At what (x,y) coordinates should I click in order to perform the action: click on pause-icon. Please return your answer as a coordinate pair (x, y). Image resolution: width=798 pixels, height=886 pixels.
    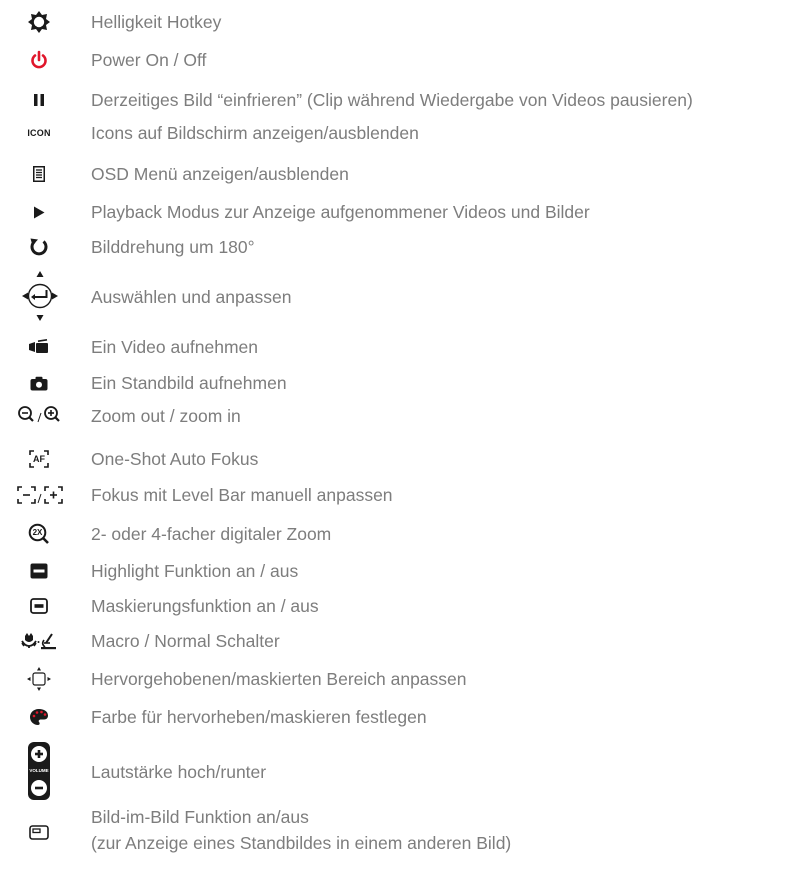
    Looking at the image, I should click on (39, 100).